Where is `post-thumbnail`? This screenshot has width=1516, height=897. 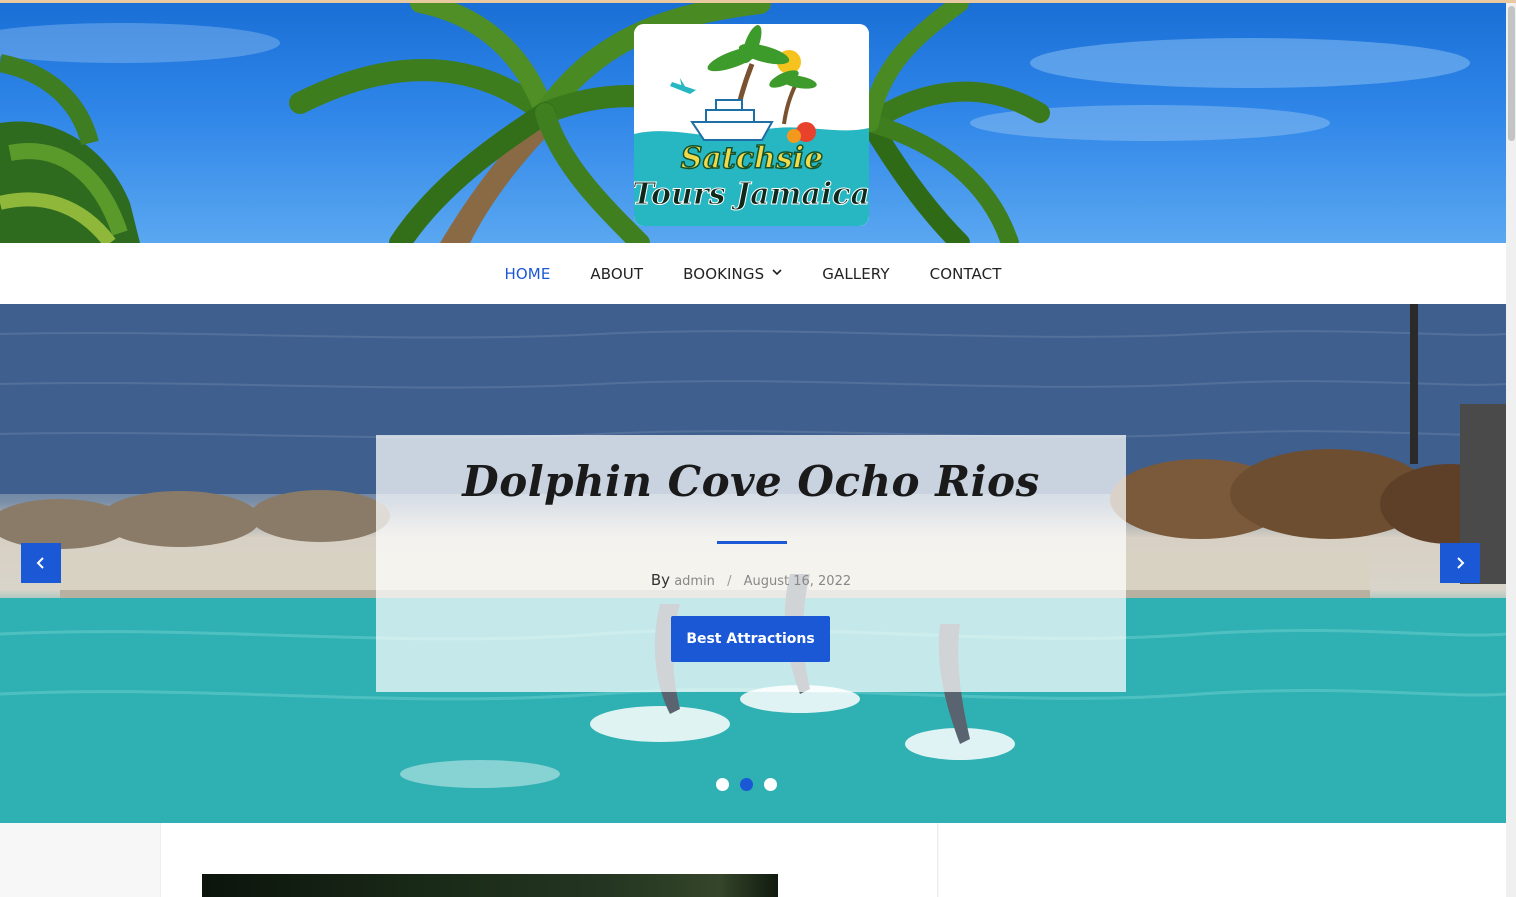 post-thumbnail is located at coordinates (490, 885).